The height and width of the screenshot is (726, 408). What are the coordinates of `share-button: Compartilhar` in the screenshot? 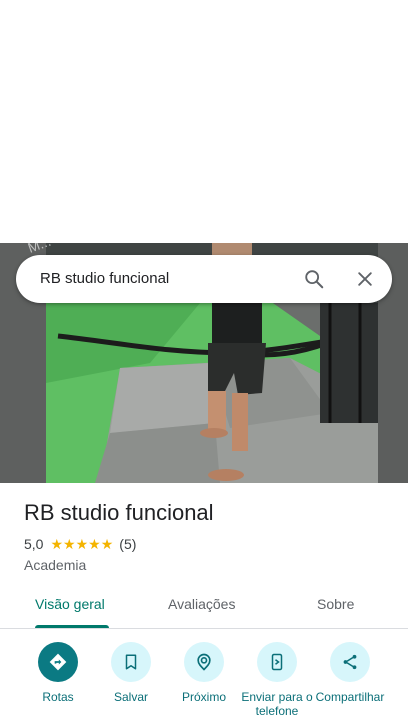 It's located at (350, 680).